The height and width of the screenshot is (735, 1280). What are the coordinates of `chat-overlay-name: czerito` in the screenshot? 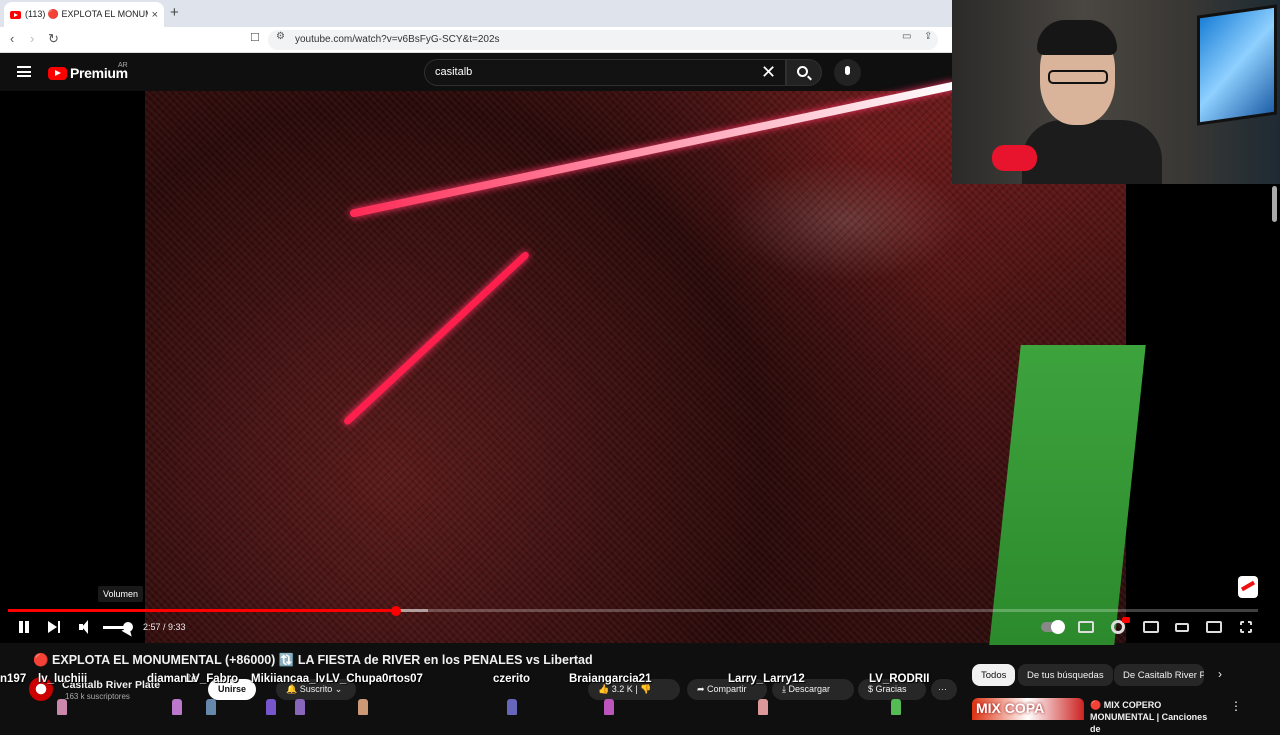 It's located at (512, 679).